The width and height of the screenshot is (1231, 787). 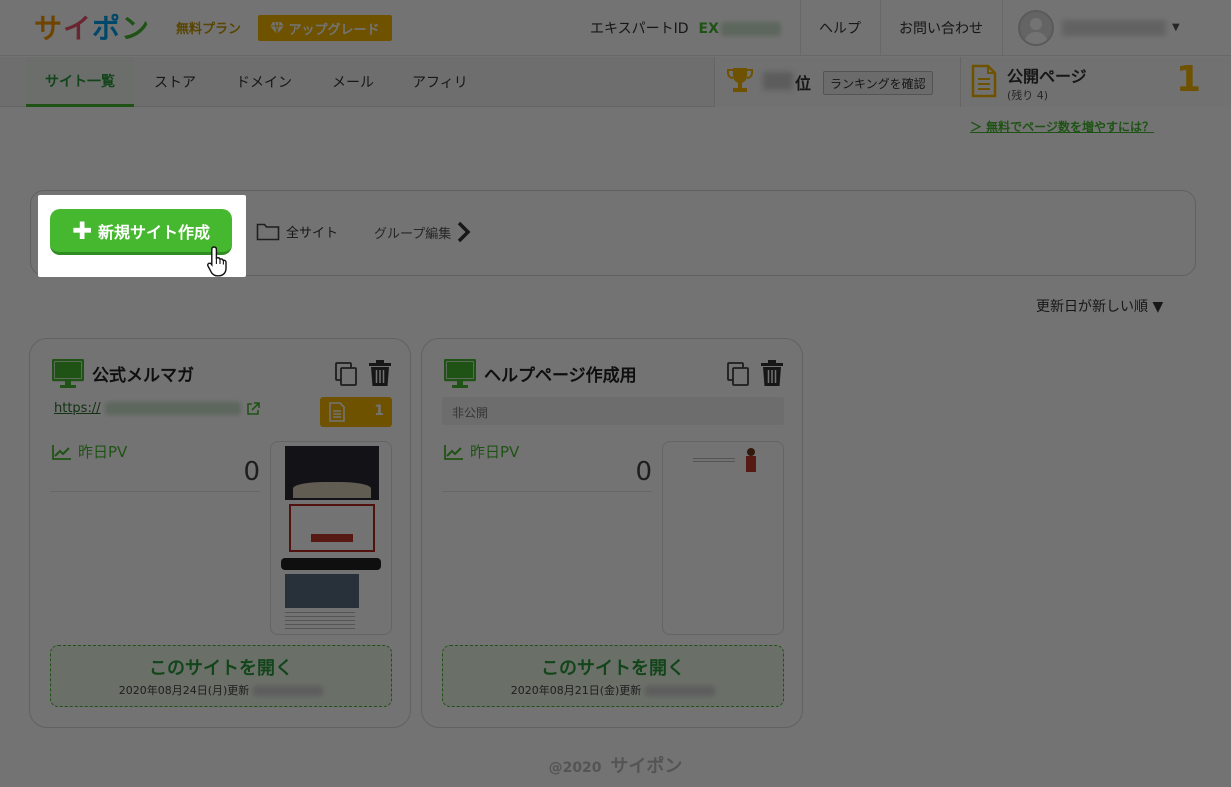 I want to click on logo-char: イ, so click(x=78, y=28).